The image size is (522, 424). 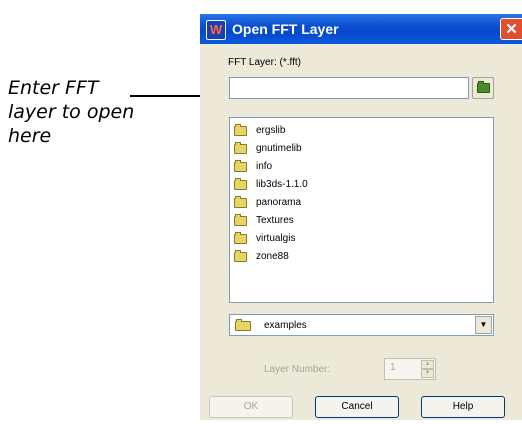 I want to click on dialog-title: Open FFT Layer, so click(x=285, y=29).